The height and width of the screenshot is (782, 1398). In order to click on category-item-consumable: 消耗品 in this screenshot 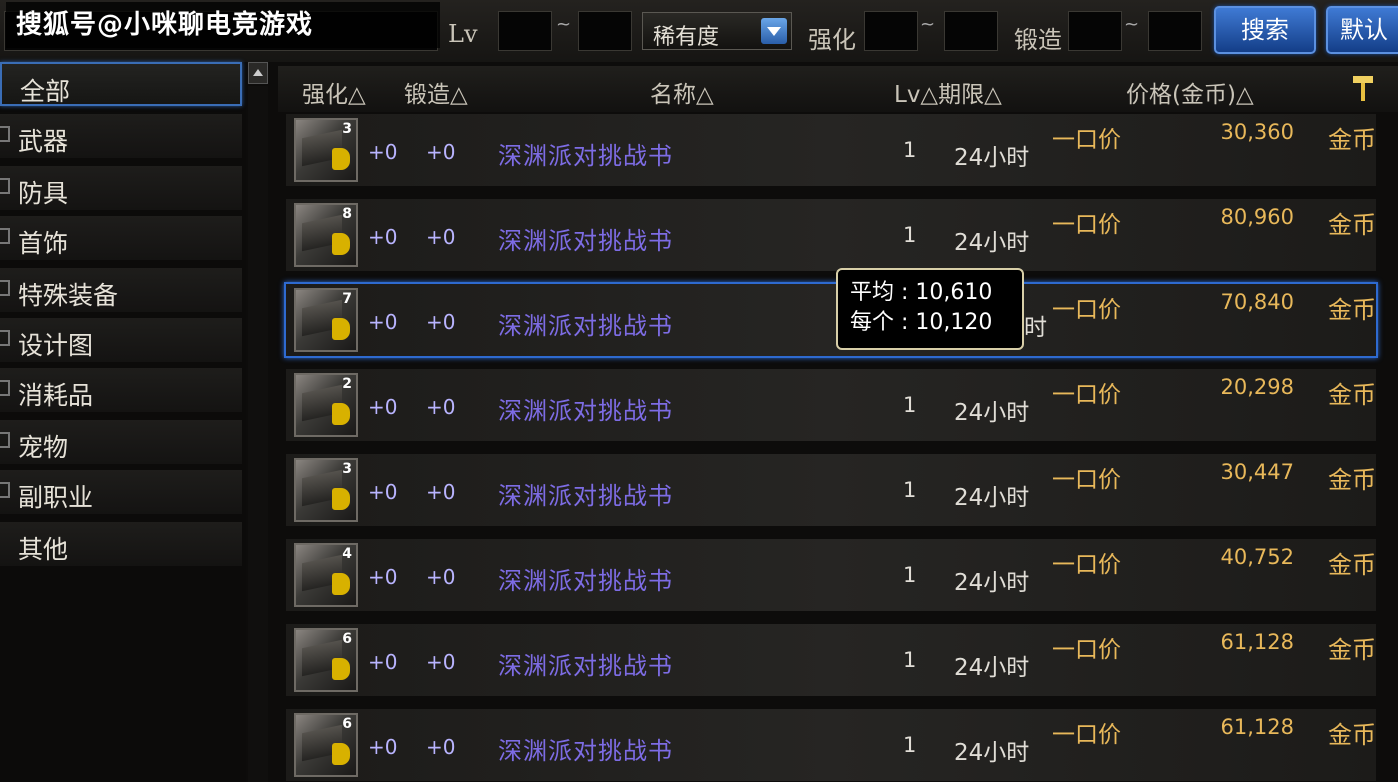, I will do `click(121, 390)`.